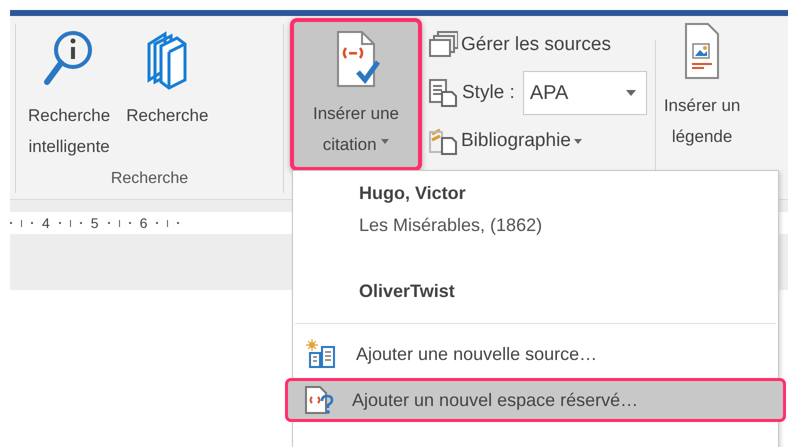  What do you see at coordinates (65, 95) in the screenshot?
I see `smart-lookup-button: Recherche intelligente` at bounding box center [65, 95].